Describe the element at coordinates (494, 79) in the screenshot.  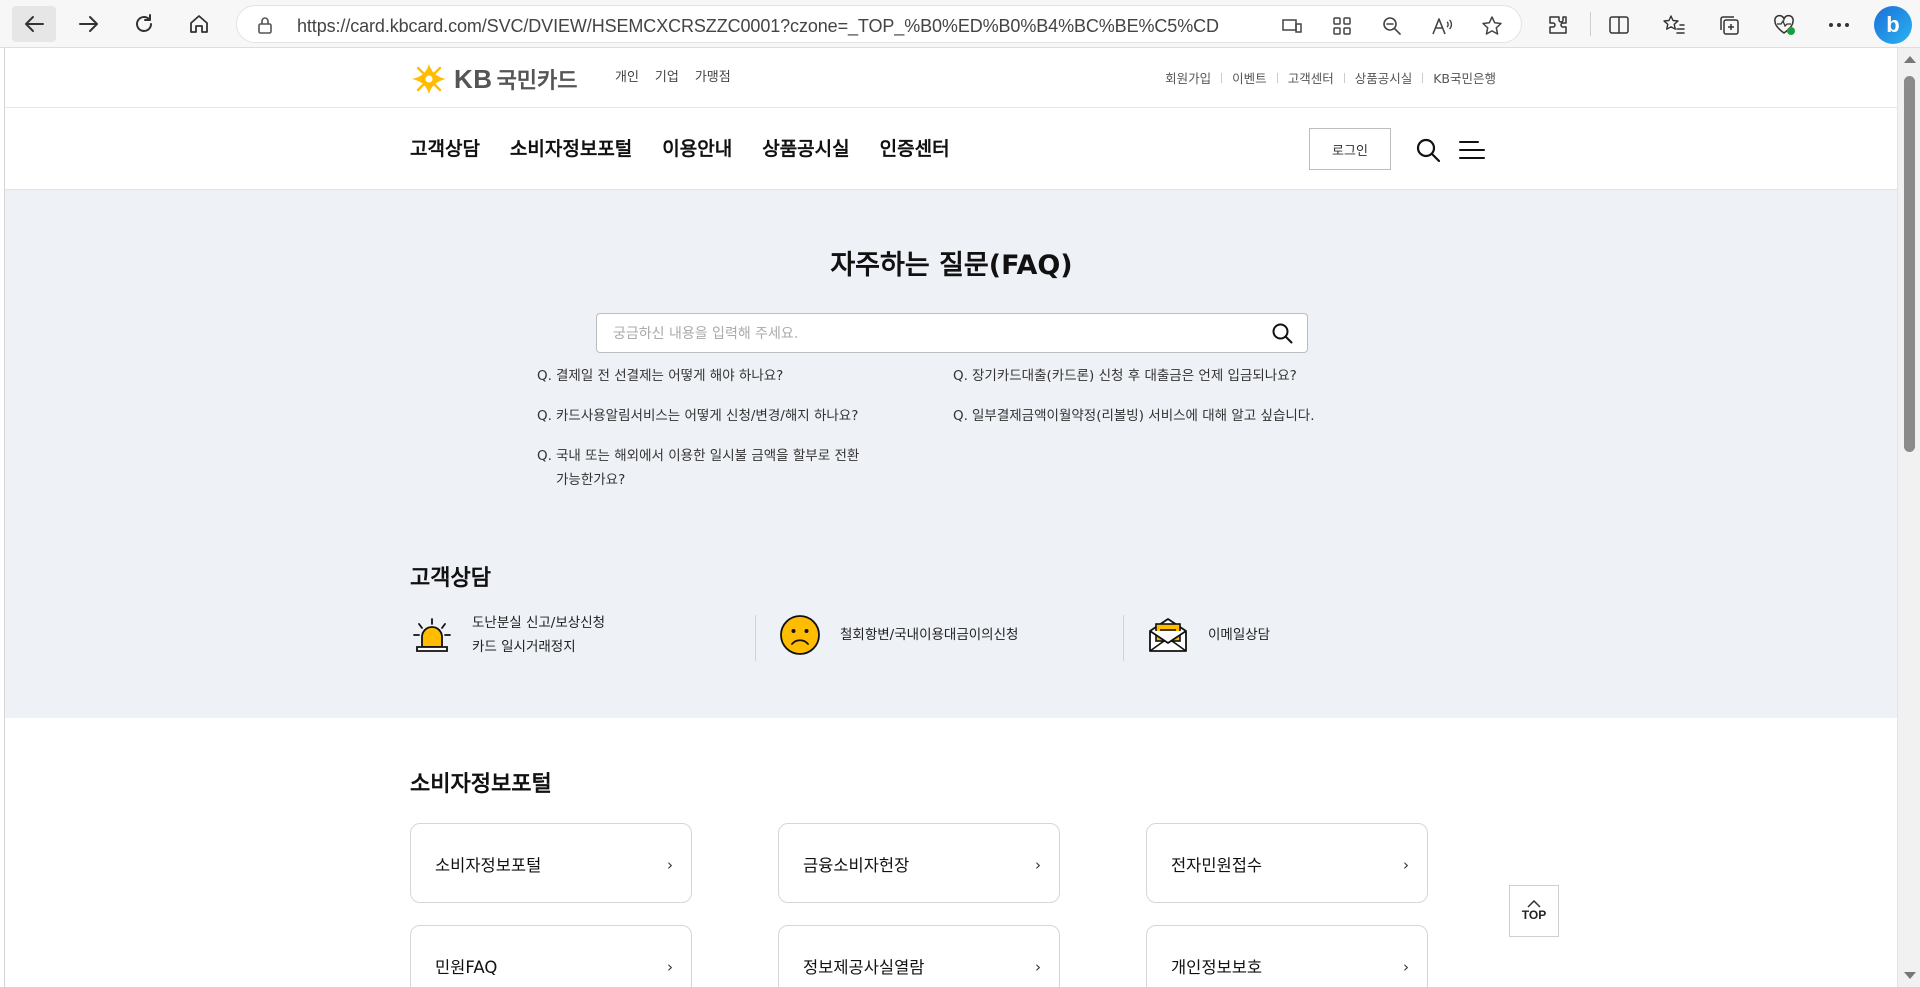
I see `kb-logo: KB 국민카드` at that location.